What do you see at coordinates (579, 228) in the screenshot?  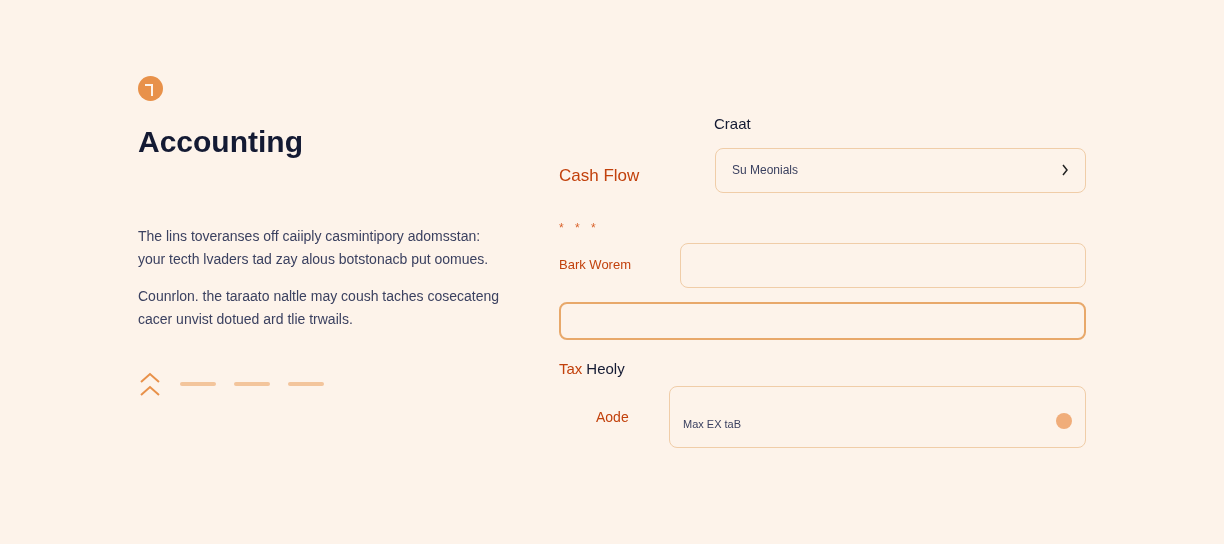 I see `required-mark: * * *` at bounding box center [579, 228].